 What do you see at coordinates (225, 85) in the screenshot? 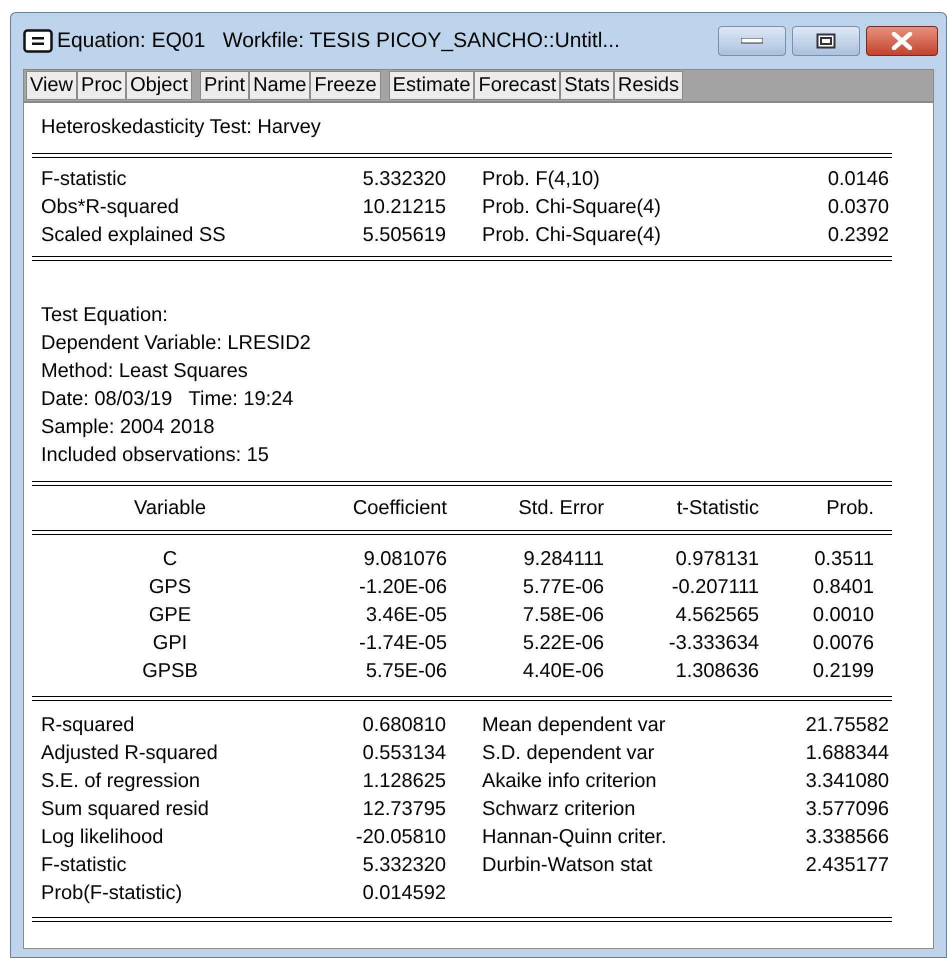
I see `toolbar-button: Print` at bounding box center [225, 85].